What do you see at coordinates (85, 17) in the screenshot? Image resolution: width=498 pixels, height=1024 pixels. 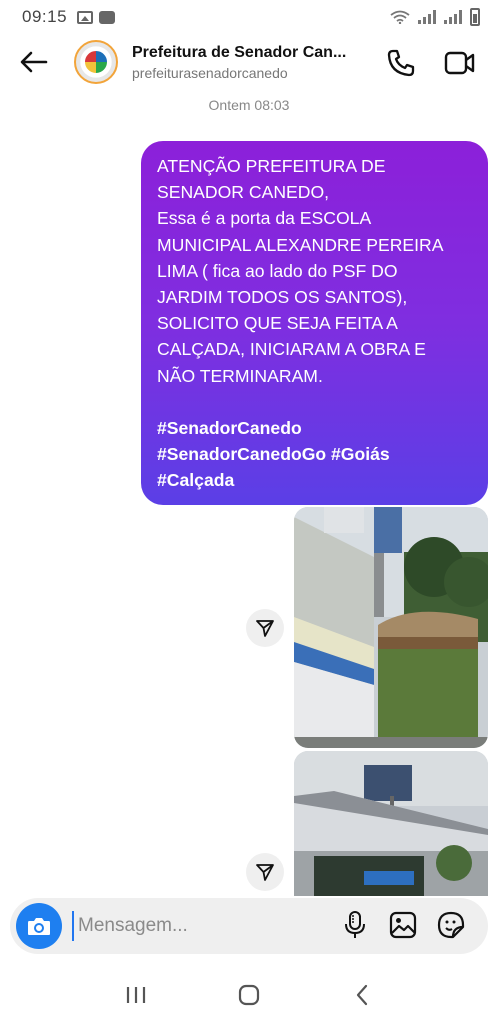 I see `image-icon` at bounding box center [85, 17].